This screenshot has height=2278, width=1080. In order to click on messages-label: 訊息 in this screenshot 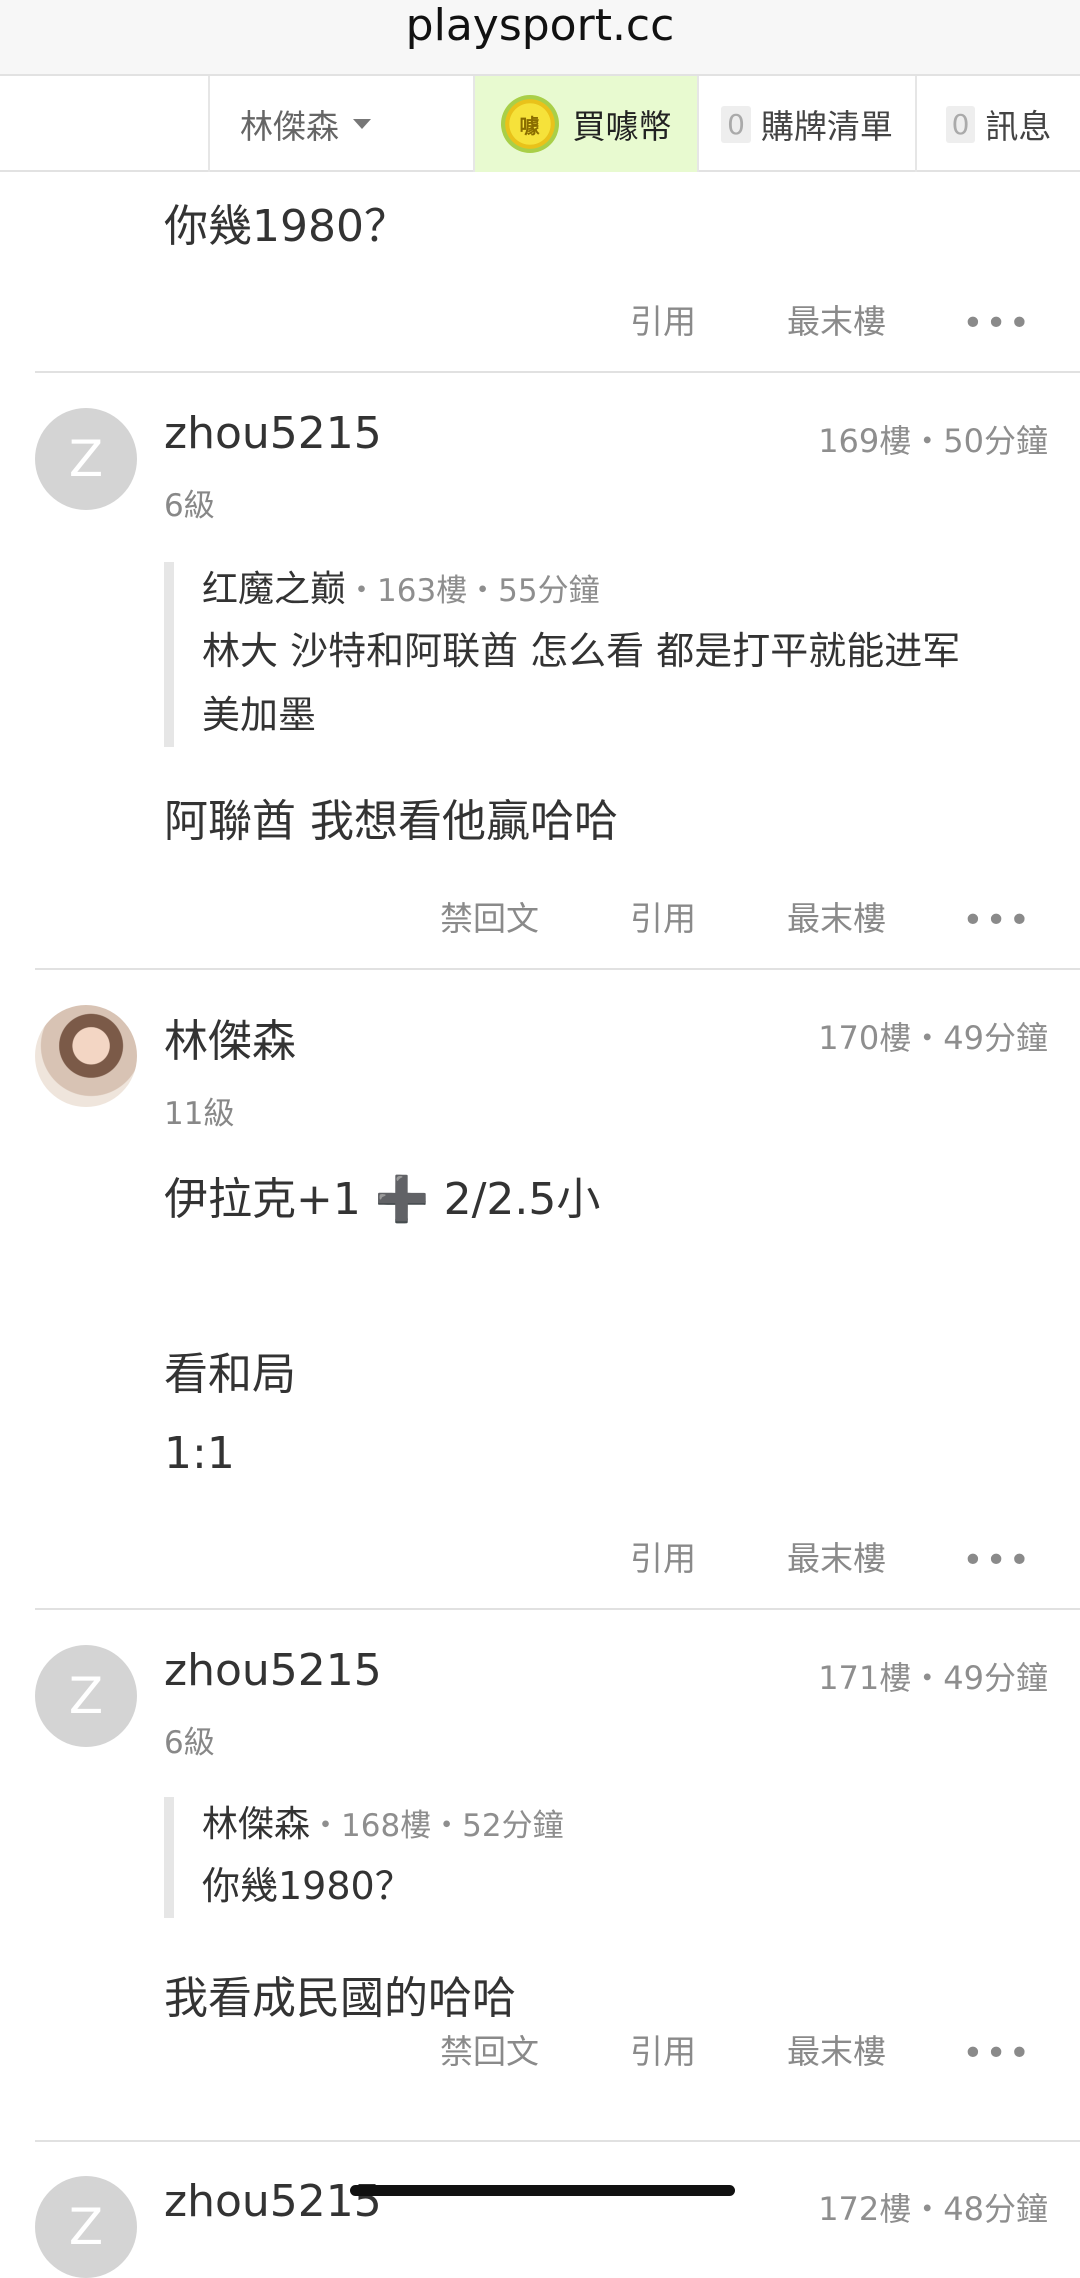, I will do `click(1018, 126)`.